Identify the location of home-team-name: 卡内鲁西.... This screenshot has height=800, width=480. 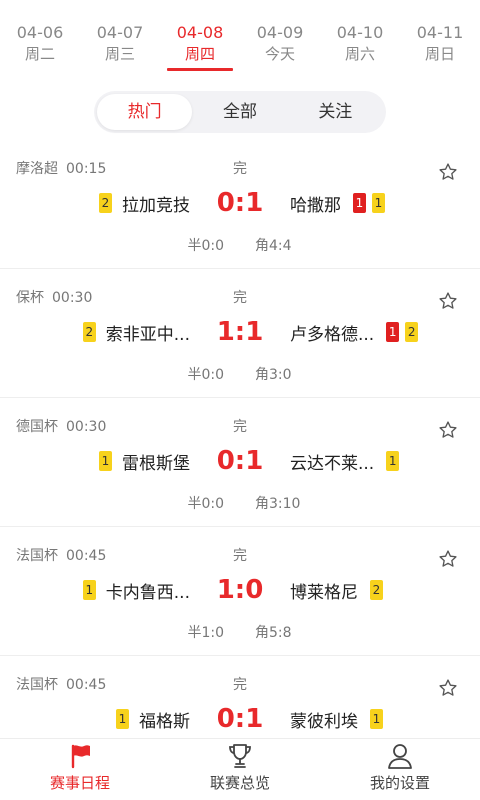
(147, 592).